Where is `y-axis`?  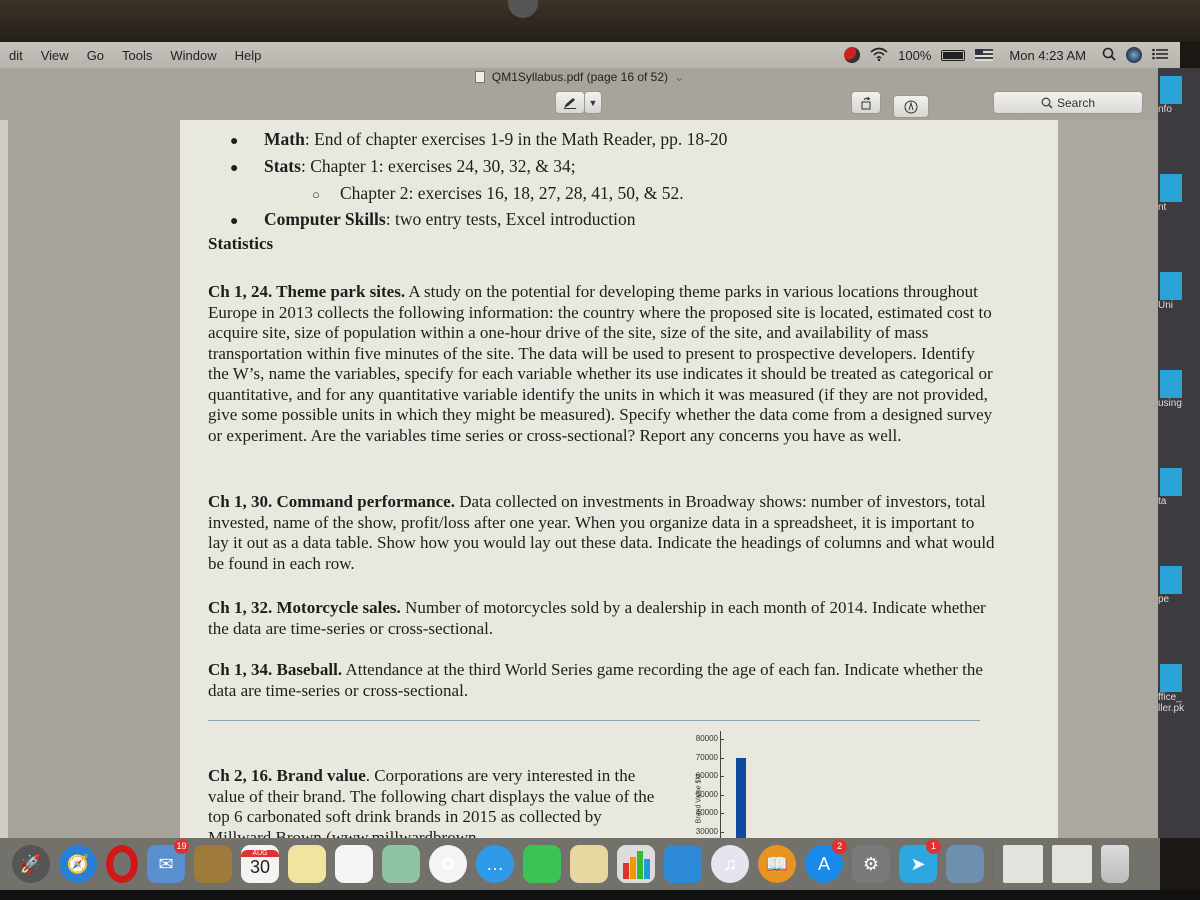
y-axis is located at coordinates (720, 784).